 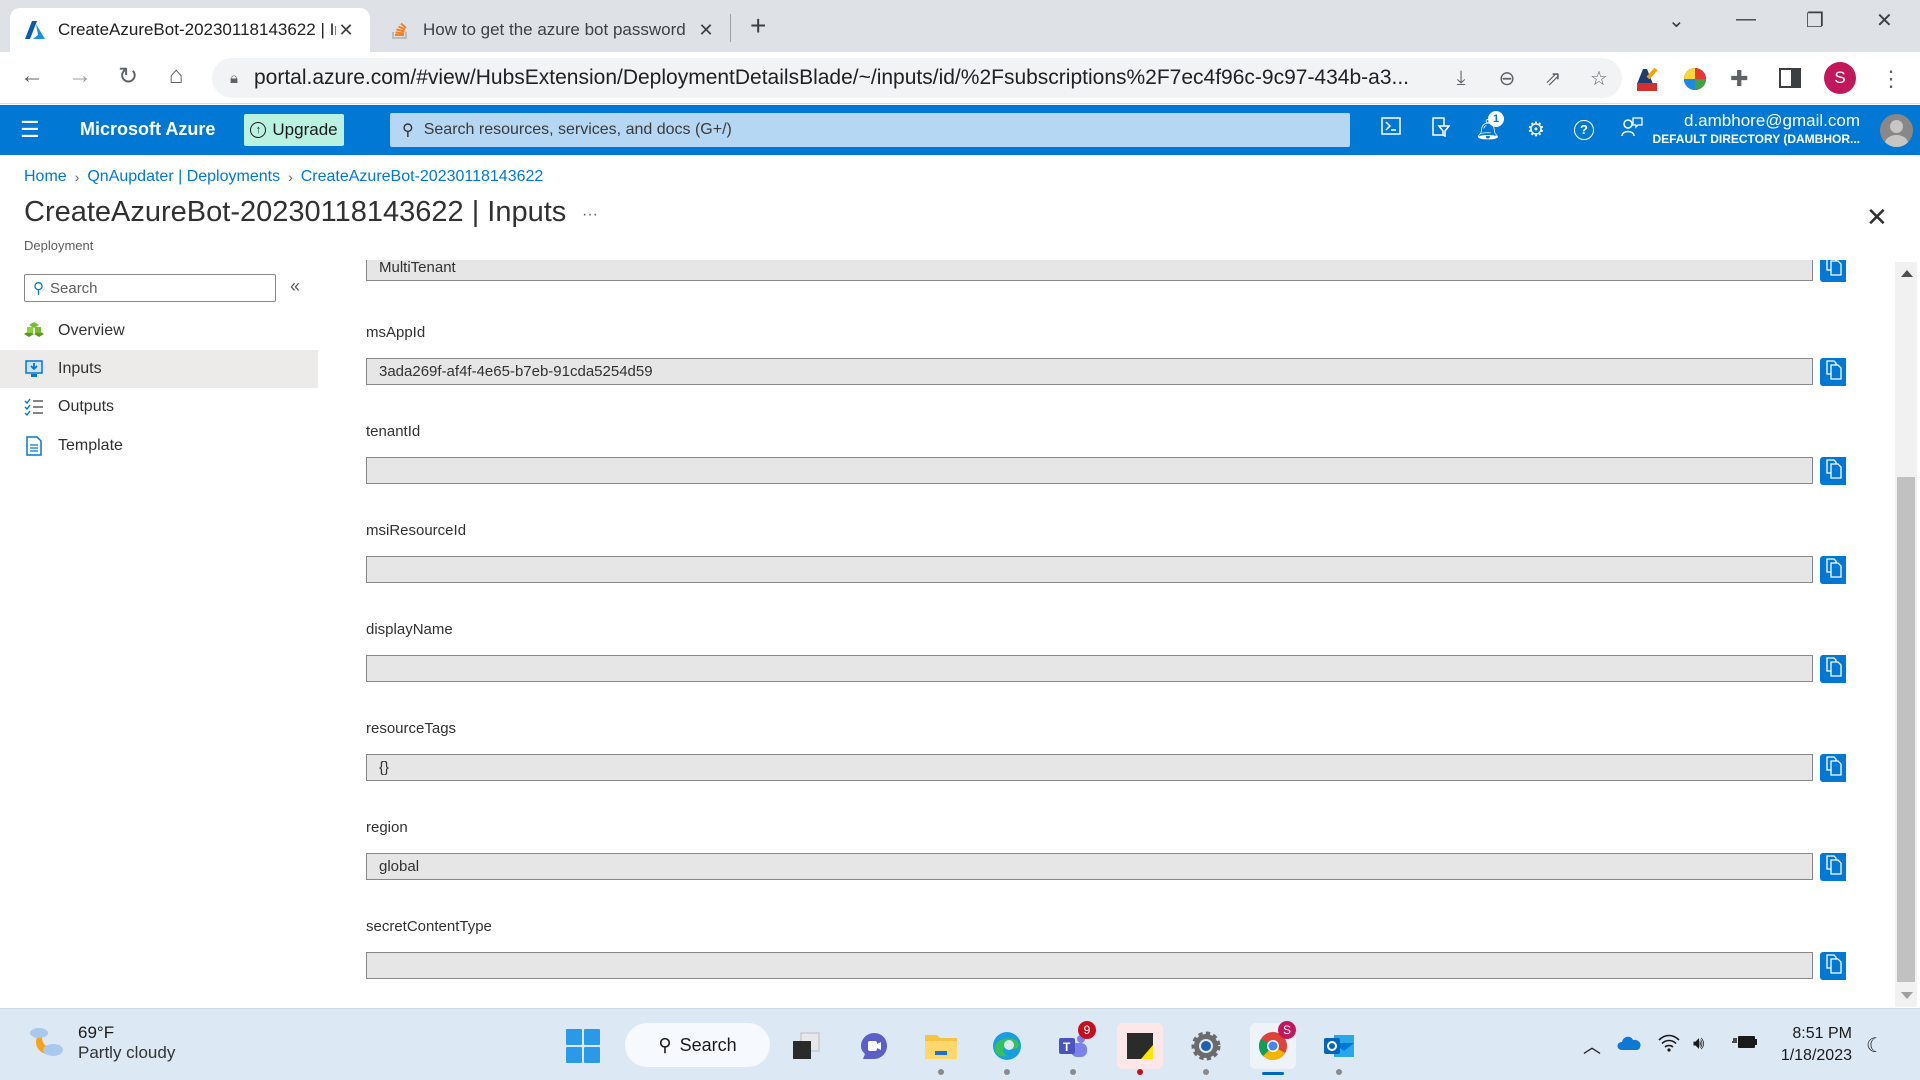 What do you see at coordinates (583, 1046) in the screenshot?
I see `start-button` at bounding box center [583, 1046].